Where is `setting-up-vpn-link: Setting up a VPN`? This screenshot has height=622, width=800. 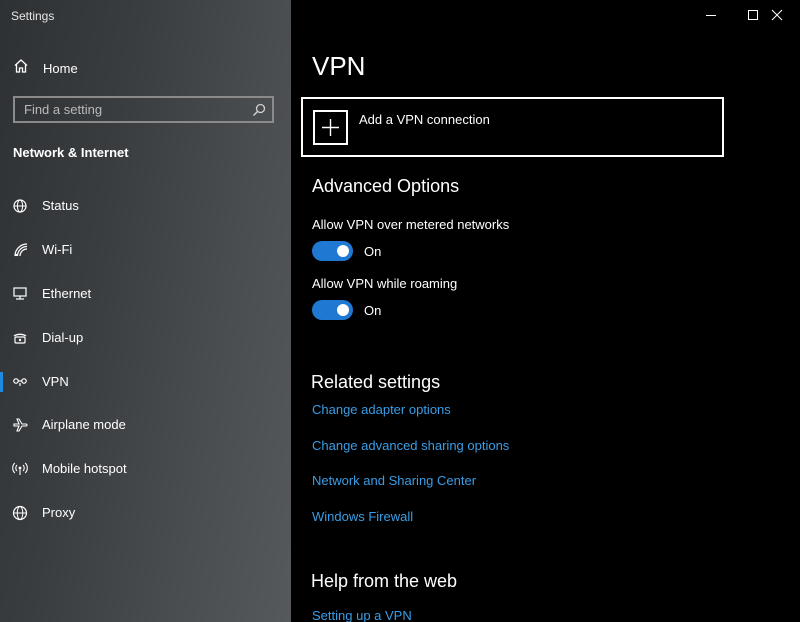 setting-up-vpn-link: Setting up a VPN is located at coordinates (362, 615).